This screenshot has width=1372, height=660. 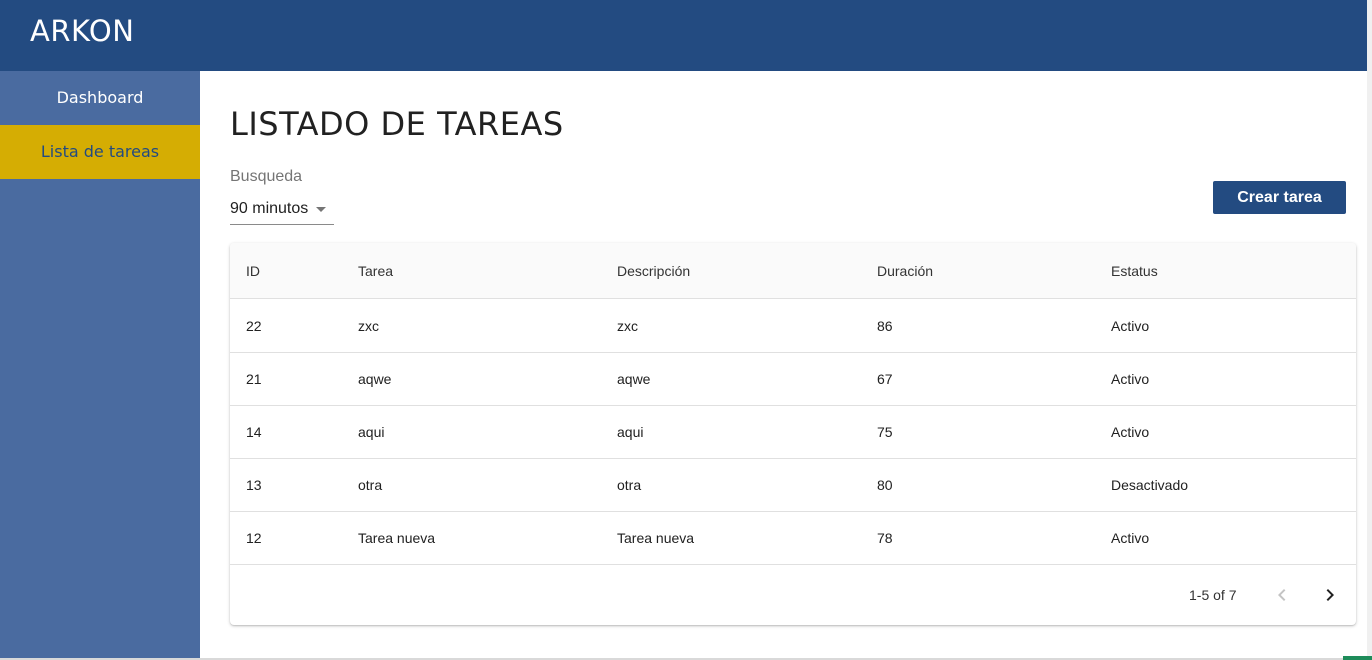 I want to click on cell-duracion: 75, so click(x=885, y=432).